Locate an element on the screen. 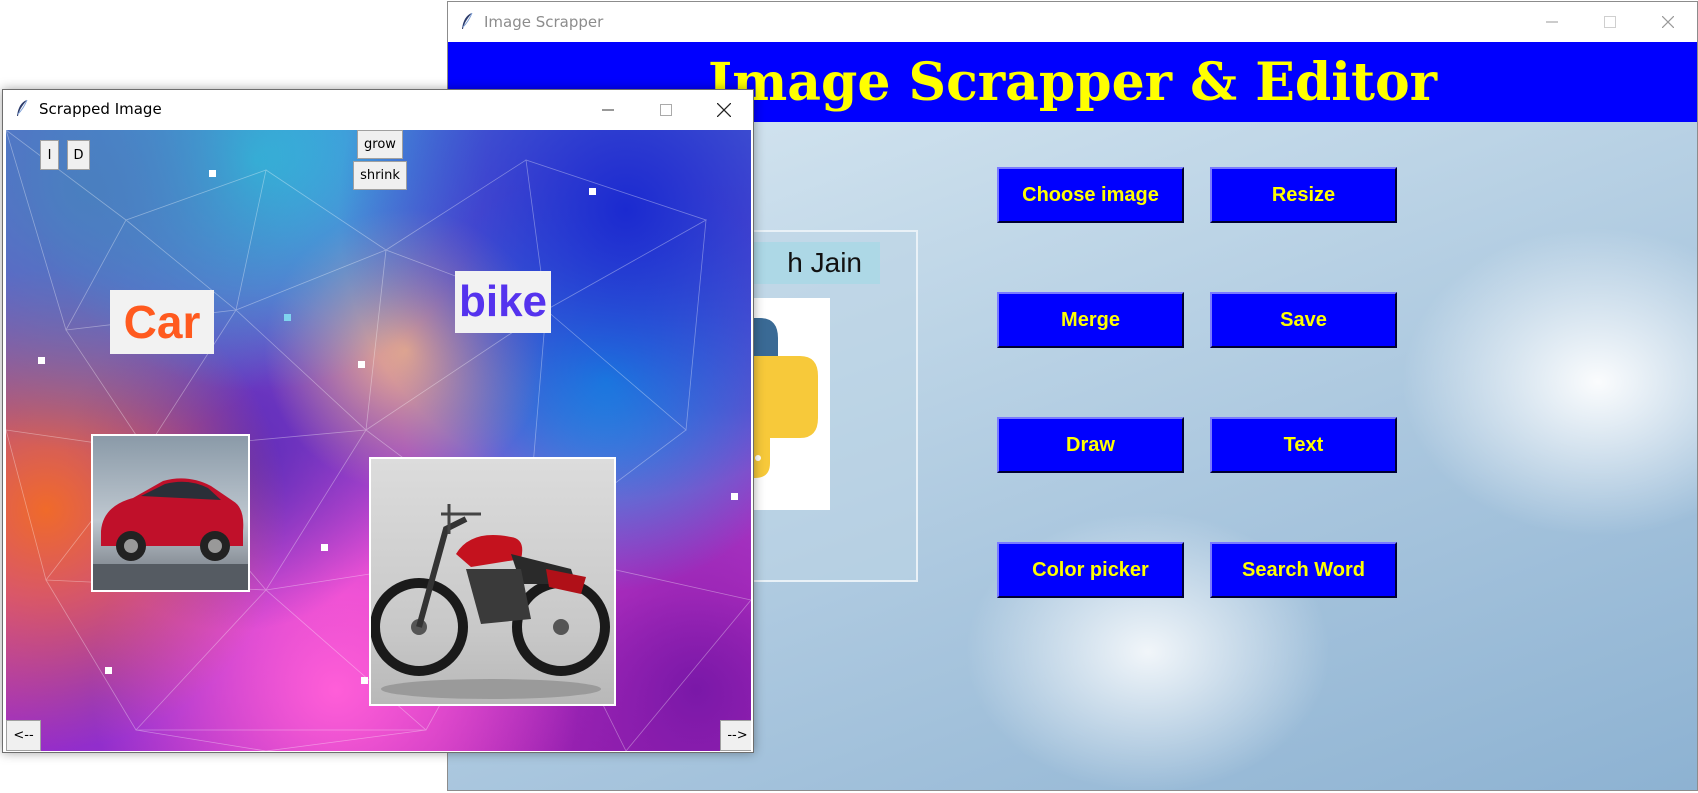 This screenshot has height=793, width=1698. car-photo is located at coordinates (170, 513).